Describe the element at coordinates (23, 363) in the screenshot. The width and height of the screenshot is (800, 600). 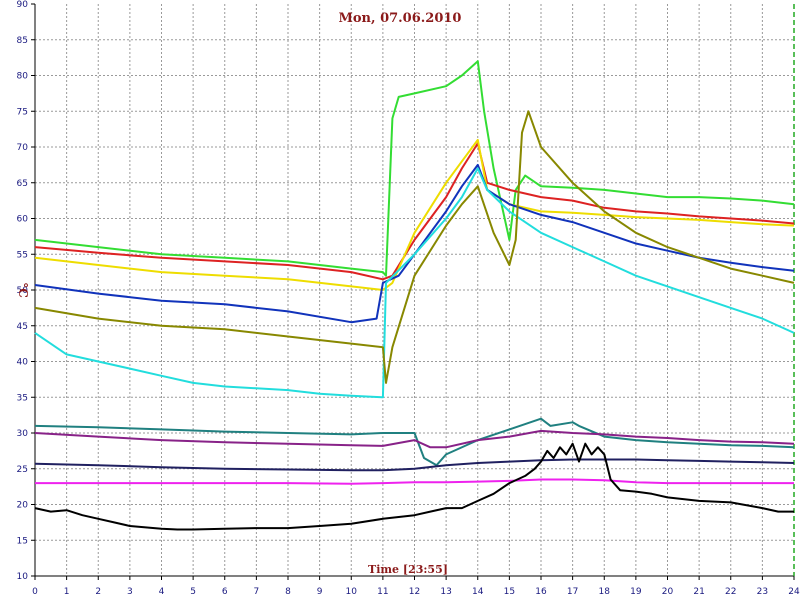
I see `y-tick-label: 40` at that location.